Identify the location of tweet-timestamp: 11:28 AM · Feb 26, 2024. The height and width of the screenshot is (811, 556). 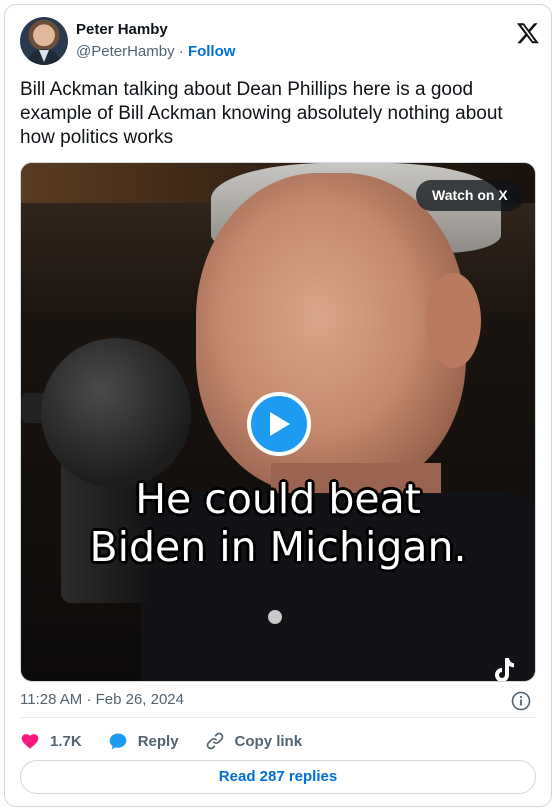
(102, 699).